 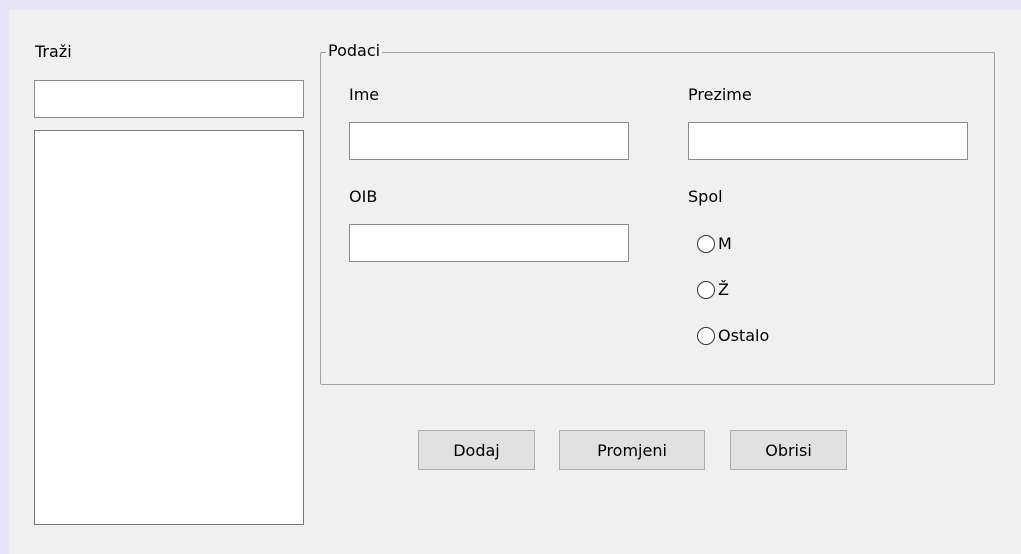 What do you see at coordinates (489, 243) in the screenshot?
I see `oib-input` at bounding box center [489, 243].